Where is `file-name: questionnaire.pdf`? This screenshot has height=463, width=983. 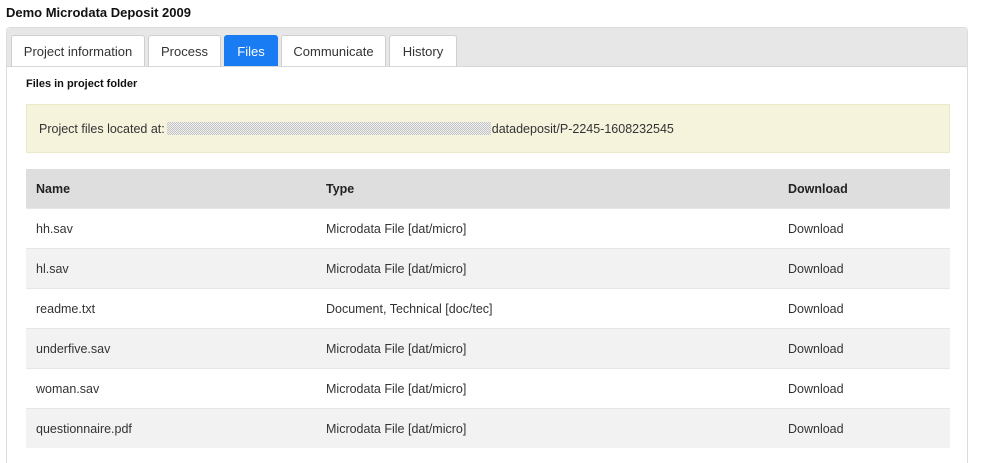
file-name: questionnaire.pdf is located at coordinates (171, 428).